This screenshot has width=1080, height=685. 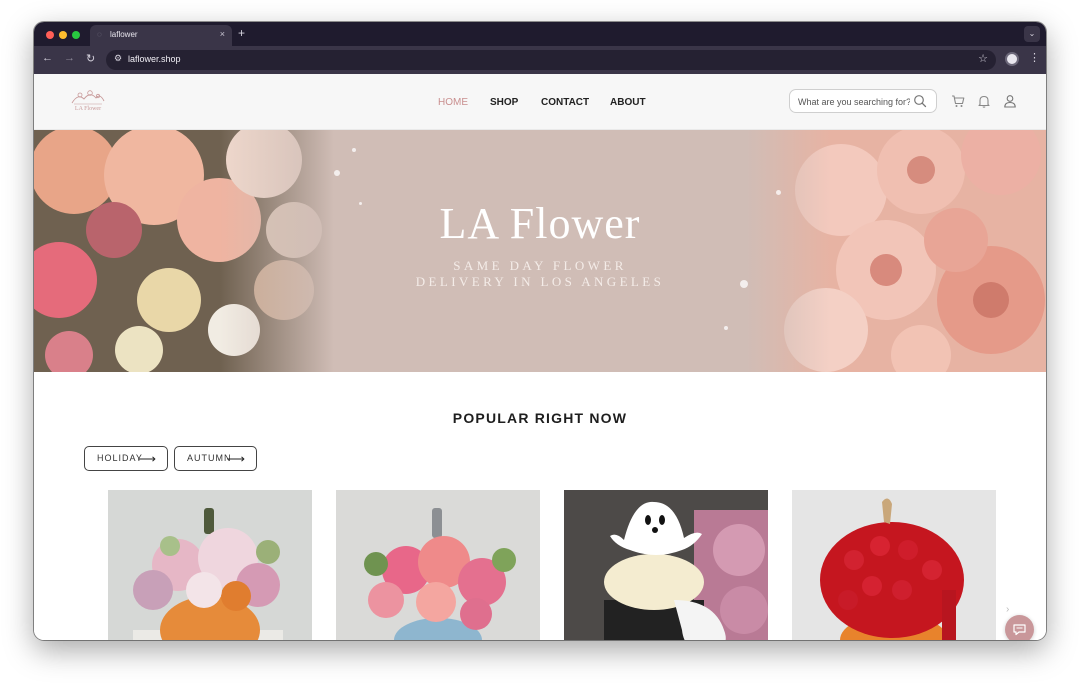 What do you see at coordinates (896, 251) in the screenshot?
I see `hero-flowers-right-image` at bounding box center [896, 251].